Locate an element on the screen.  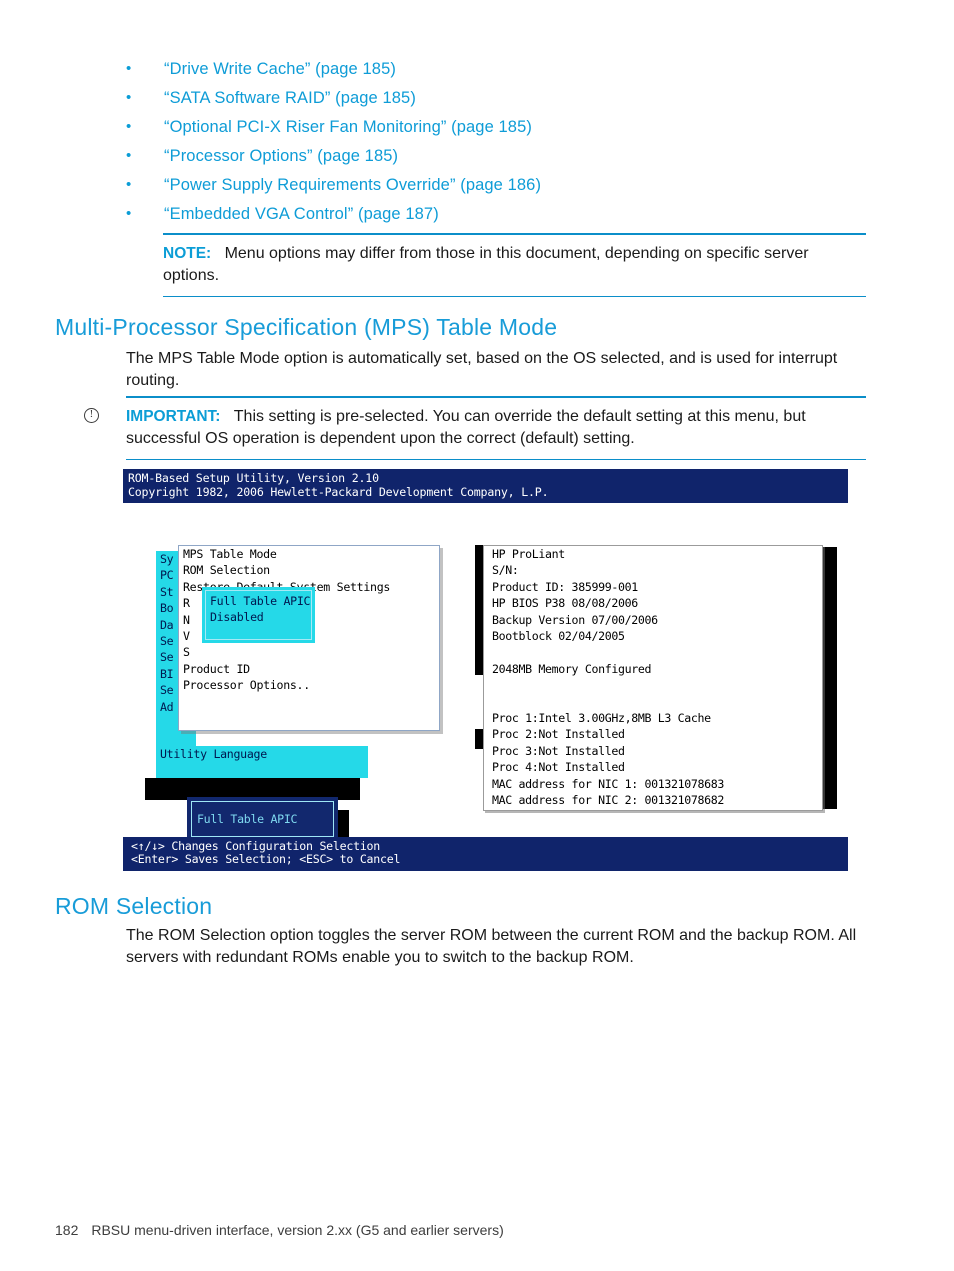
cross-reference-link: “Processor Options” (page 185) is located at coordinates (281, 156).